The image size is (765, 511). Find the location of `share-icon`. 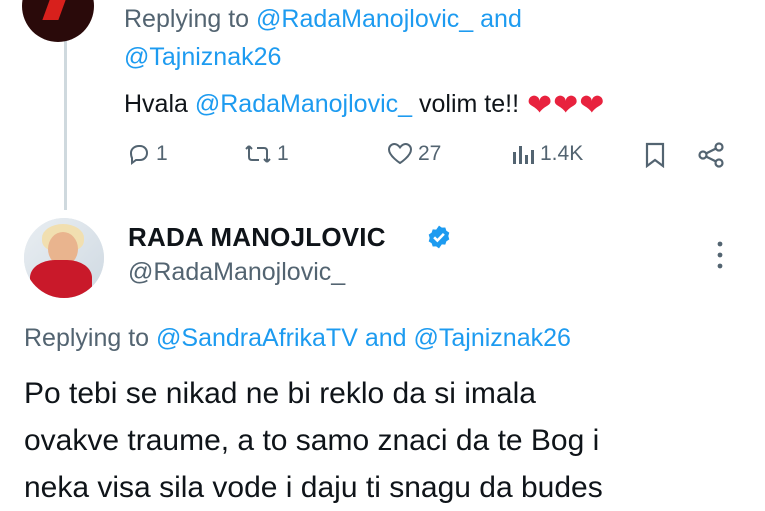

share-icon is located at coordinates (711, 155).